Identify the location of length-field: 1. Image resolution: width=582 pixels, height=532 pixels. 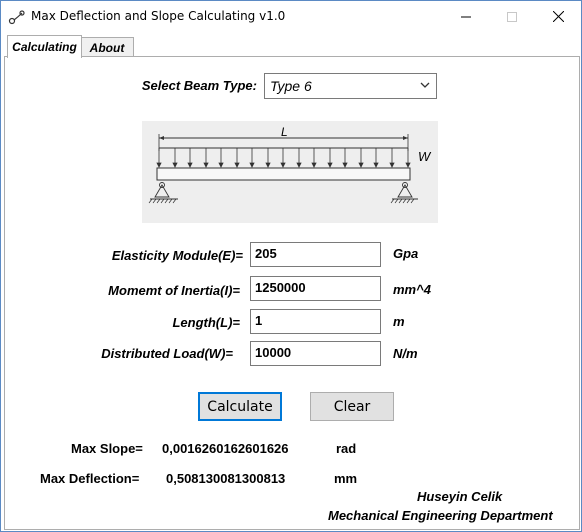
(315, 321).